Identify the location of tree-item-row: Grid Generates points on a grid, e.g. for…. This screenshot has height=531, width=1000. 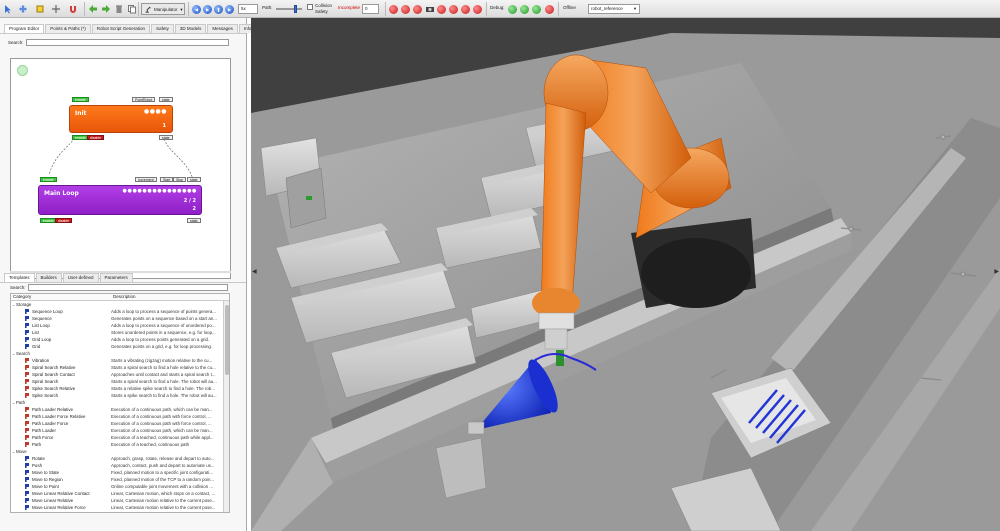
(120, 346).